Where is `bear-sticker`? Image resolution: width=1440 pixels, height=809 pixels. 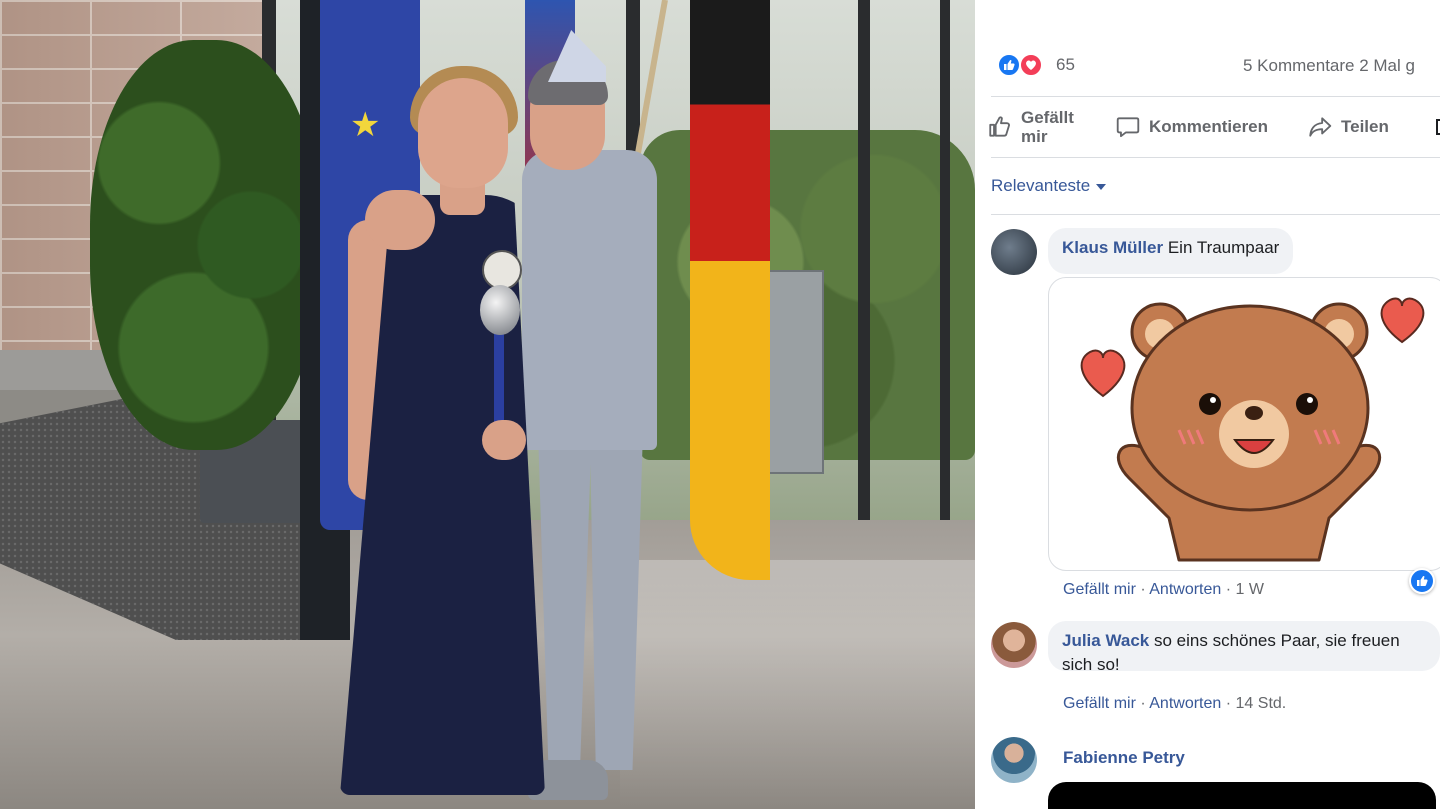 bear-sticker is located at coordinates (1244, 424).